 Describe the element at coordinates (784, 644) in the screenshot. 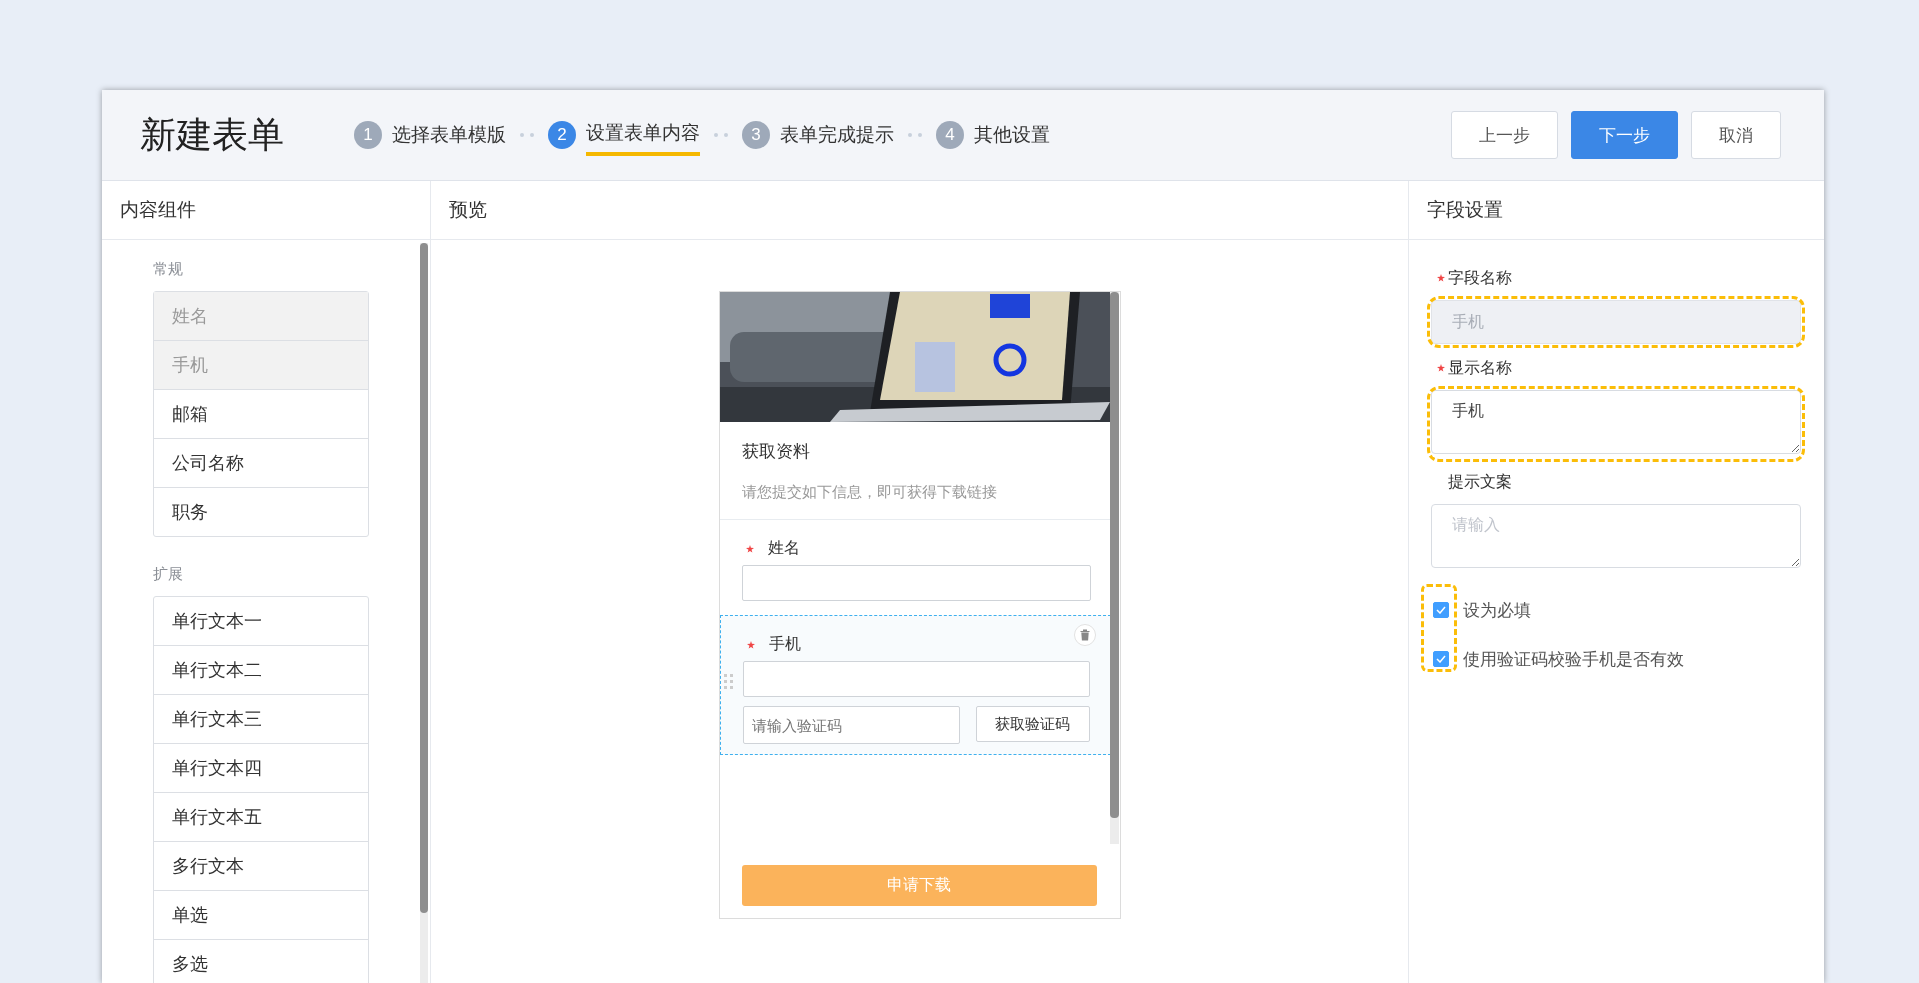

I see `field-label: 手机` at that location.